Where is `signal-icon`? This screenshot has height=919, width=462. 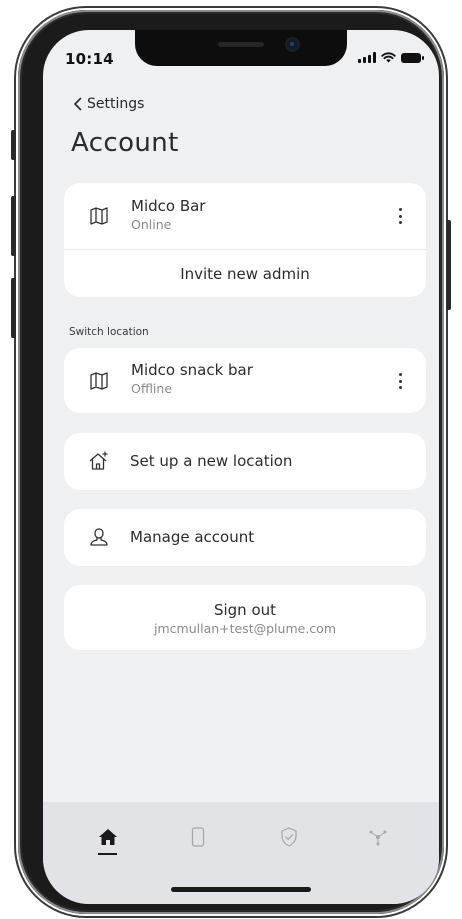 signal-icon is located at coordinates (367, 57).